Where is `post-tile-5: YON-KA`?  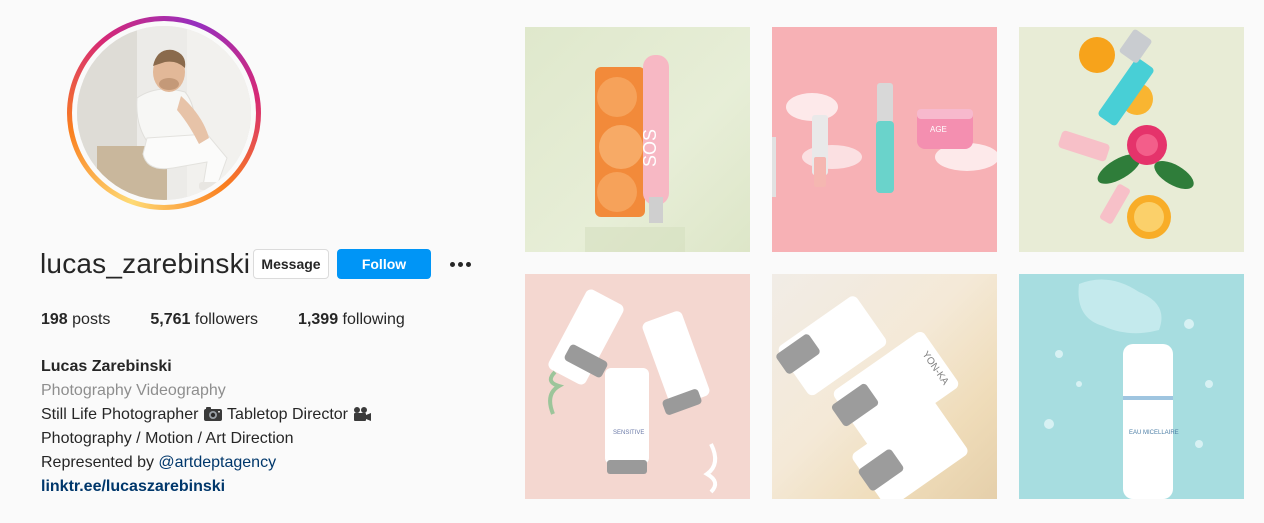 post-tile-5: YON-KA is located at coordinates (884, 386).